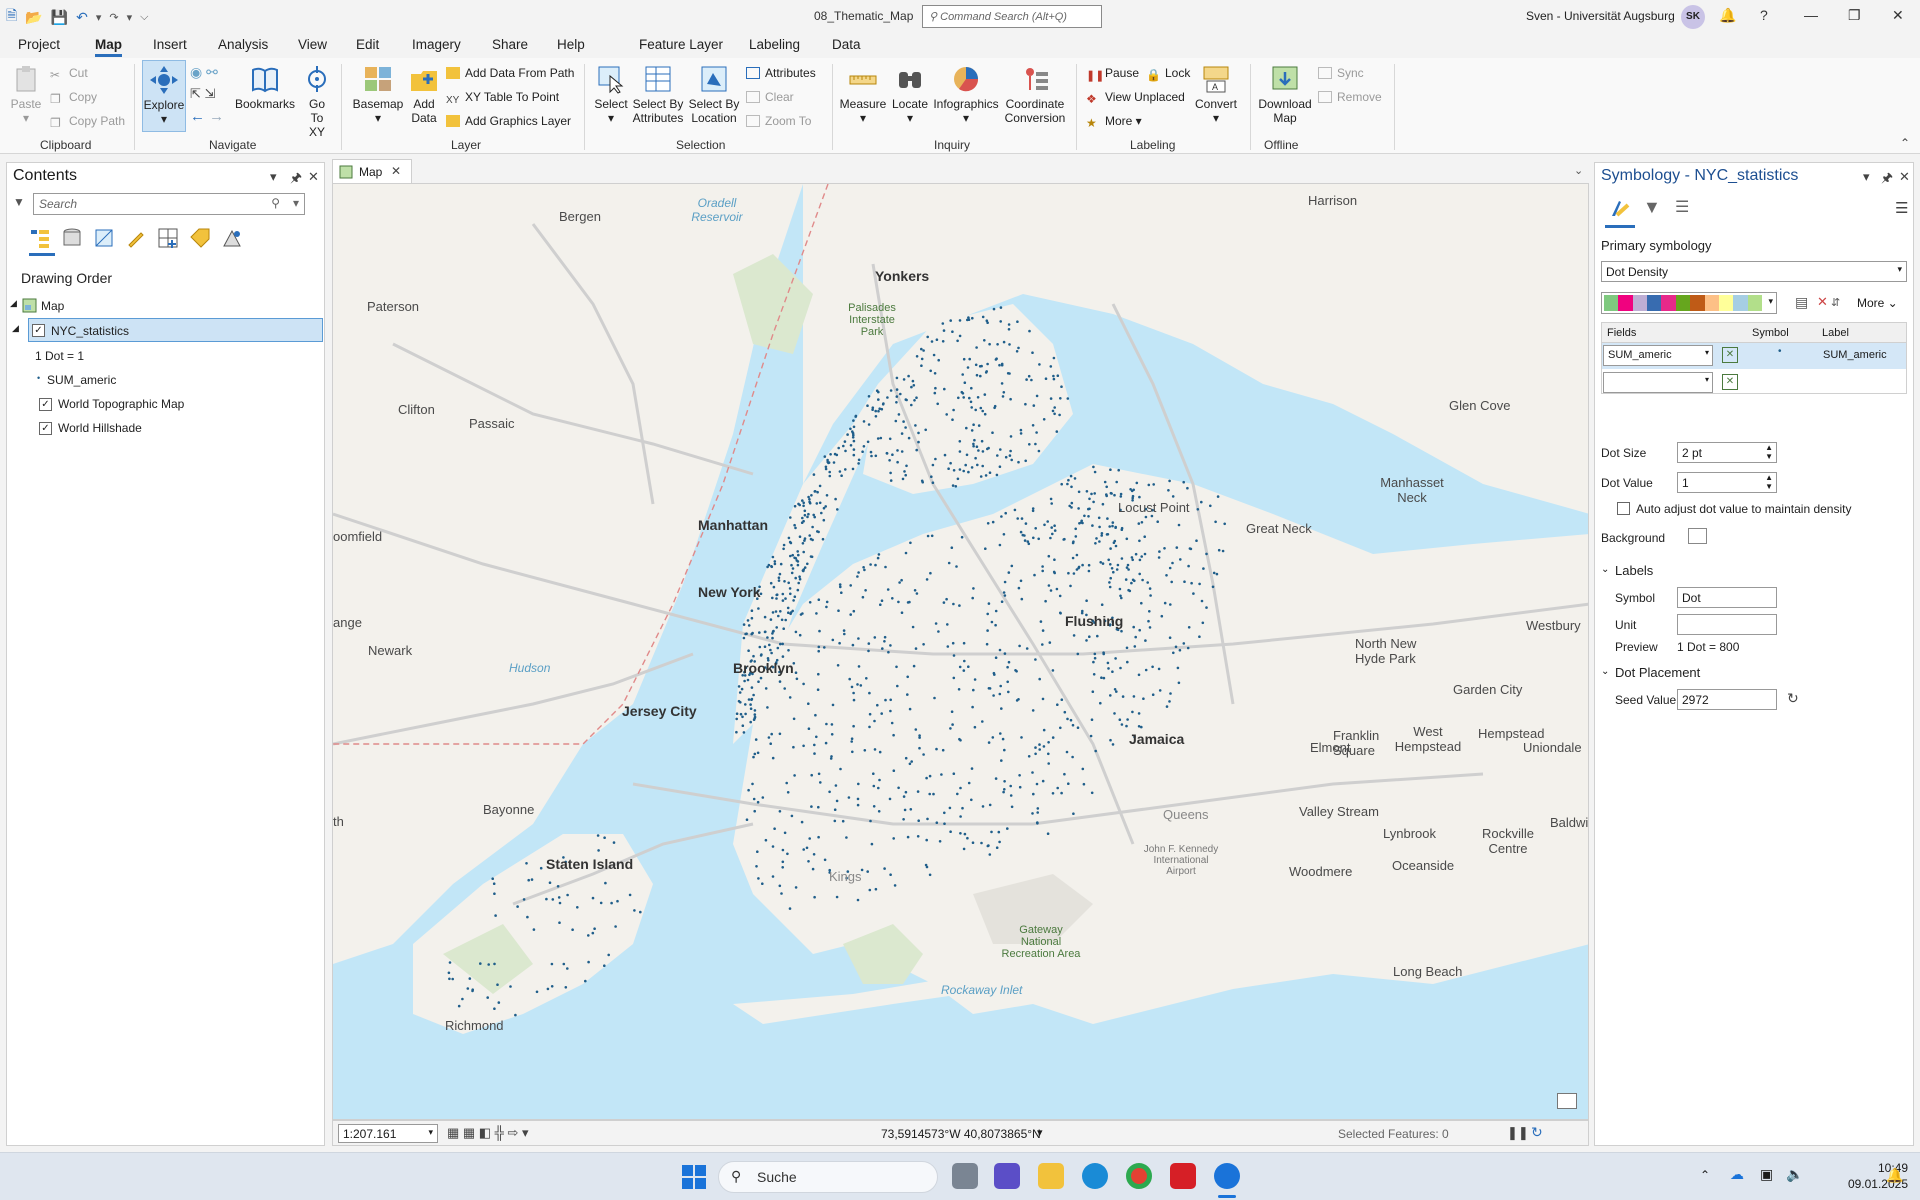 This screenshot has width=1920, height=1200. What do you see at coordinates (658, 94) in the screenshot?
I see `select-by-attributes-button: Select By Attributes` at bounding box center [658, 94].